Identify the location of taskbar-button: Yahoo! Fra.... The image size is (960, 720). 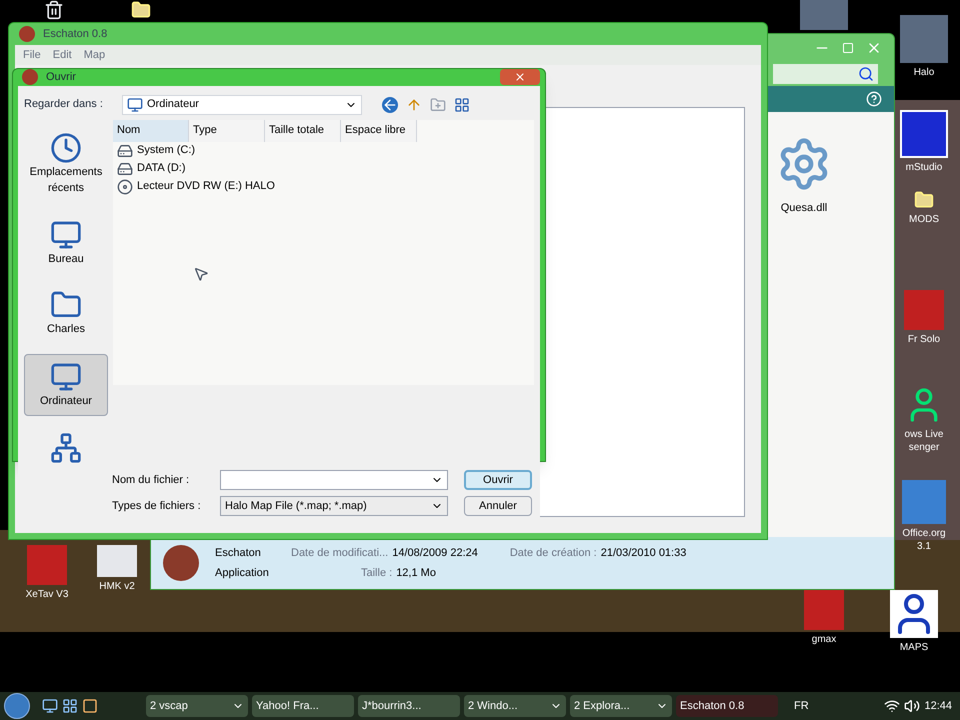
(303, 706).